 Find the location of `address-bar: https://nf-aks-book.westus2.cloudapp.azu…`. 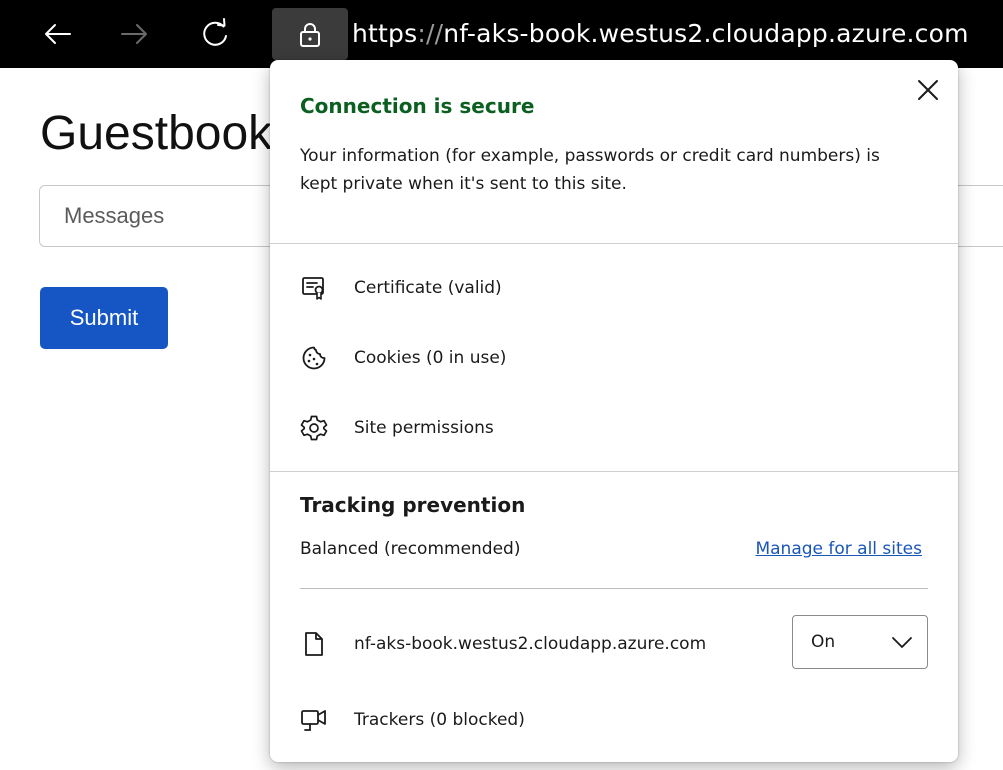

address-bar: https://nf-aks-book.westus2.cloudapp.azu… is located at coordinates (660, 34).